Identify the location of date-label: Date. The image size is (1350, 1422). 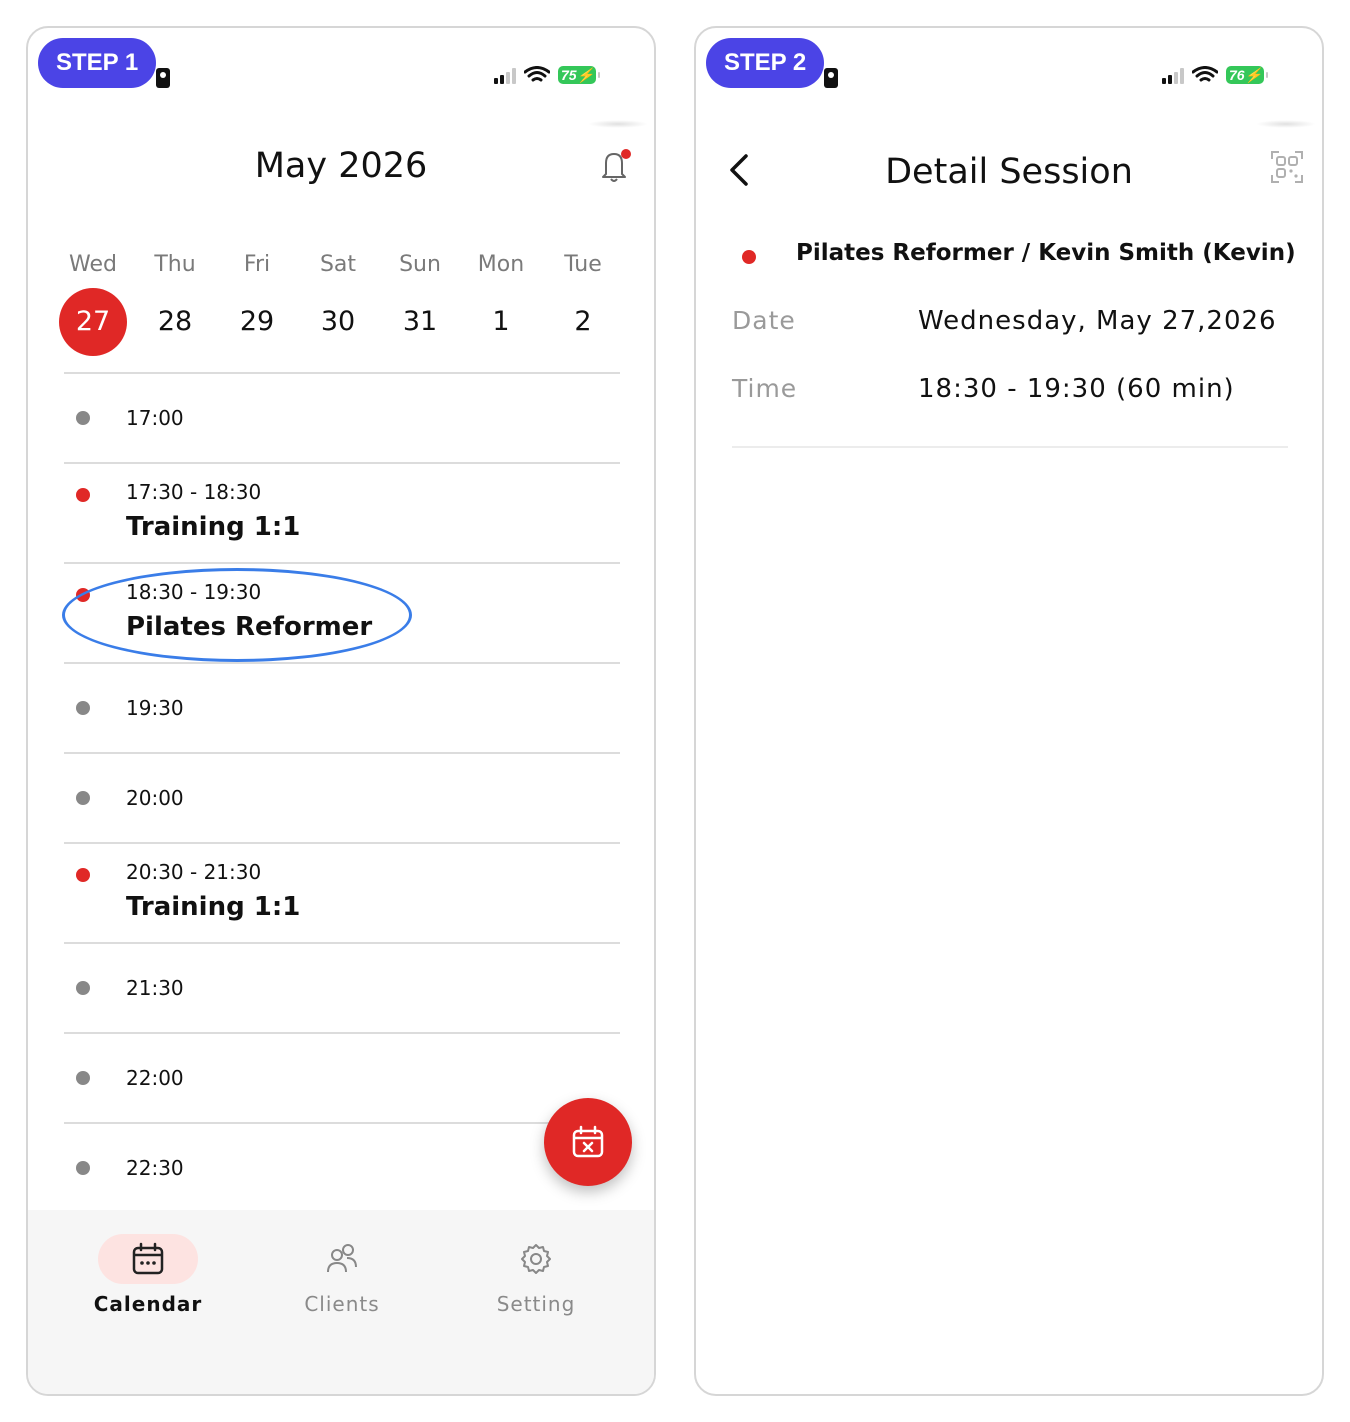
(764, 320).